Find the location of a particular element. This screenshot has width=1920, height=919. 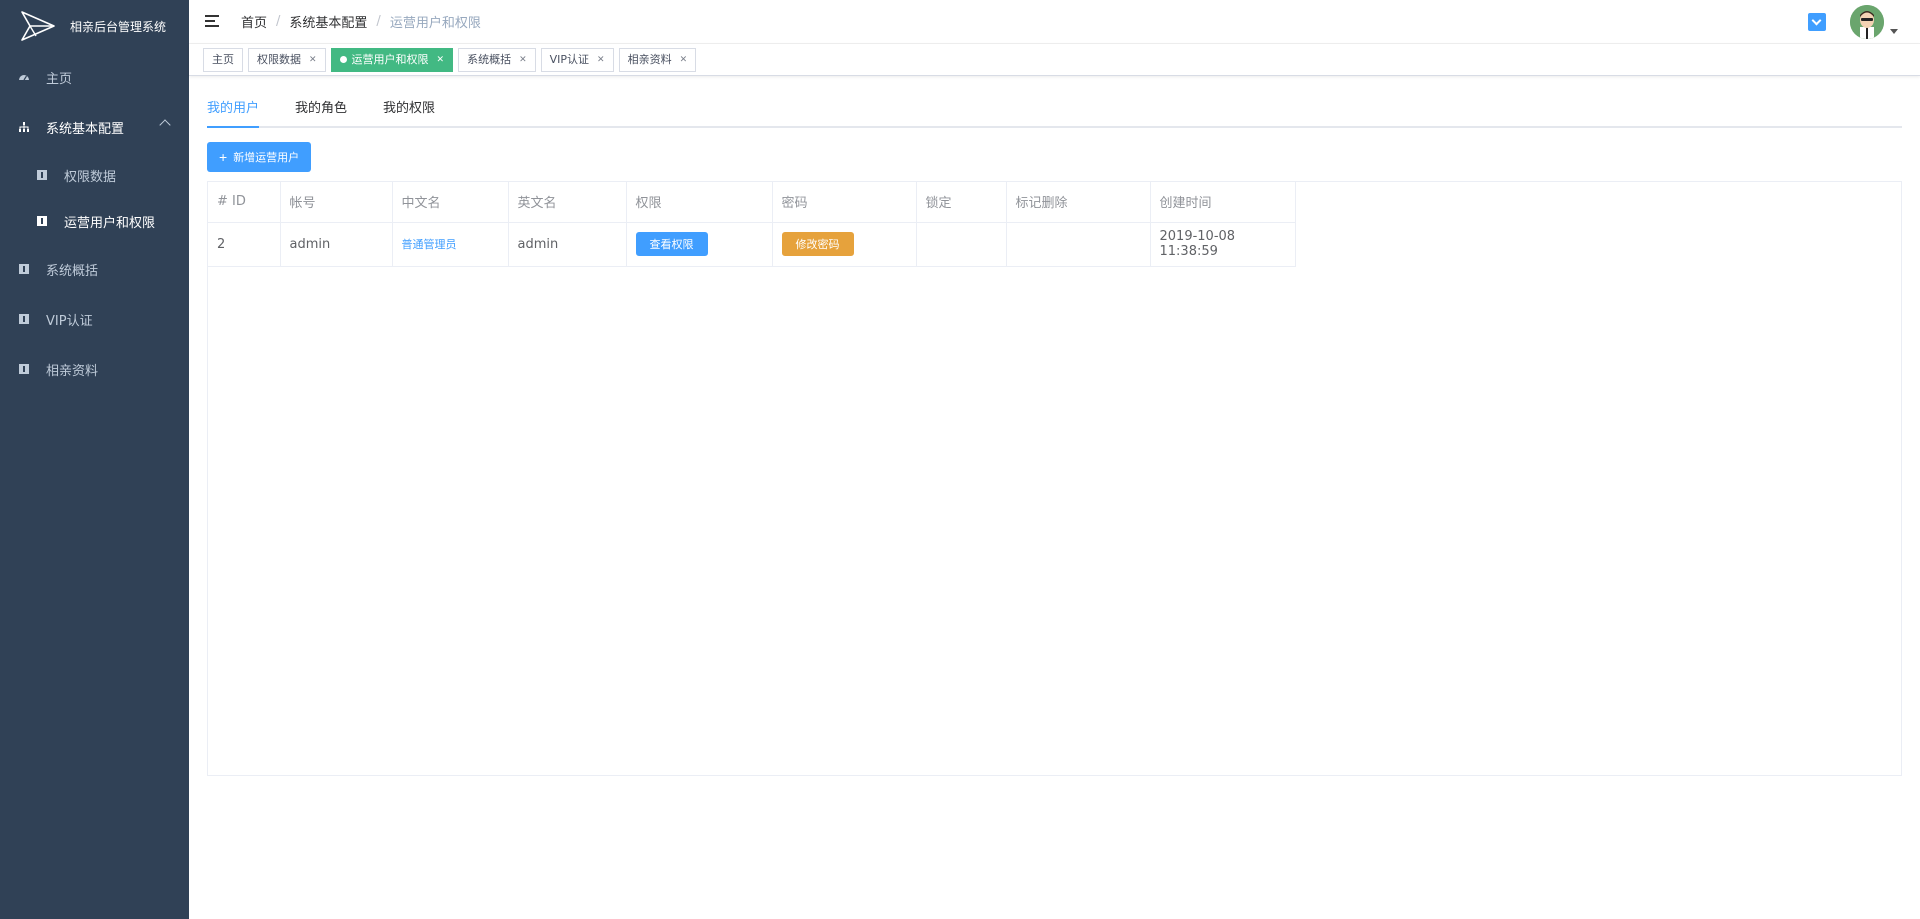

paper-plane-logo-icon is located at coordinates (38, 26).